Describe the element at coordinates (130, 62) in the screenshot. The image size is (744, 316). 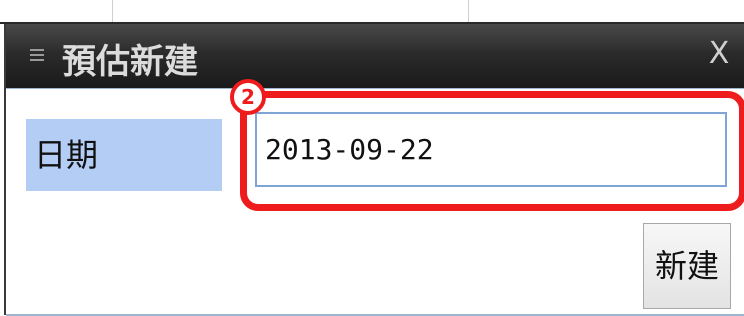
I see `dialog-title: 預估新建` at that location.